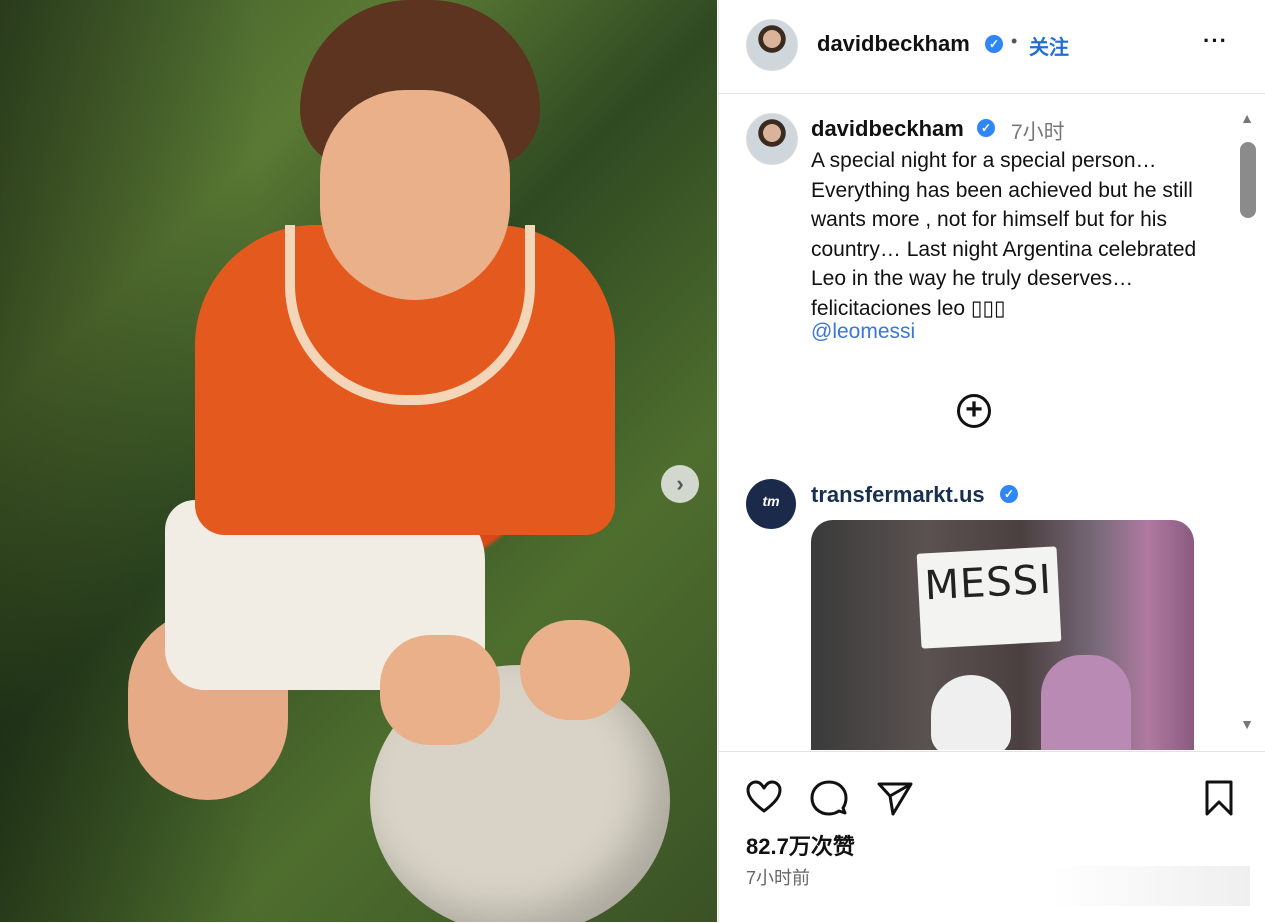 The height and width of the screenshot is (923, 1265). Describe the element at coordinates (898, 495) in the screenshot. I see `comment-username: transfermarkt.us` at that location.